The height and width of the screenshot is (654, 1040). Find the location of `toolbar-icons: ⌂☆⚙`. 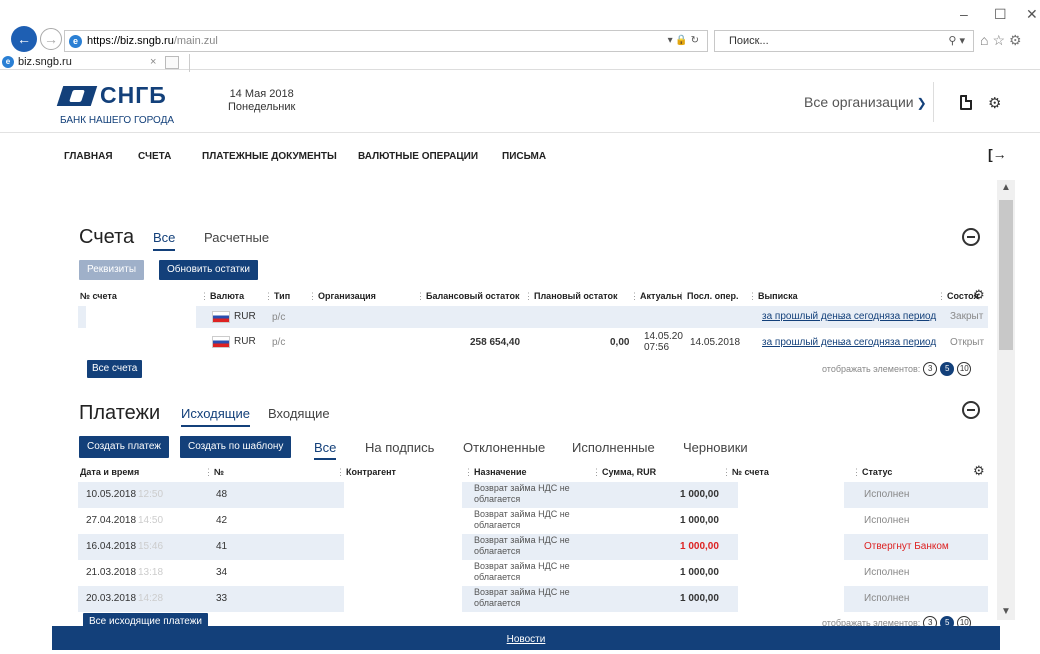

toolbar-icons: ⌂☆⚙ is located at coordinates (1003, 40).